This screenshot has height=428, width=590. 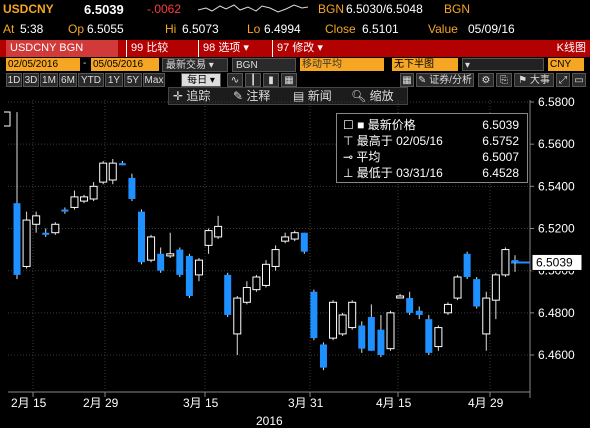 What do you see at coordinates (491, 29) in the screenshot?
I see `value-date: 05/09/16` at bounding box center [491, 29].